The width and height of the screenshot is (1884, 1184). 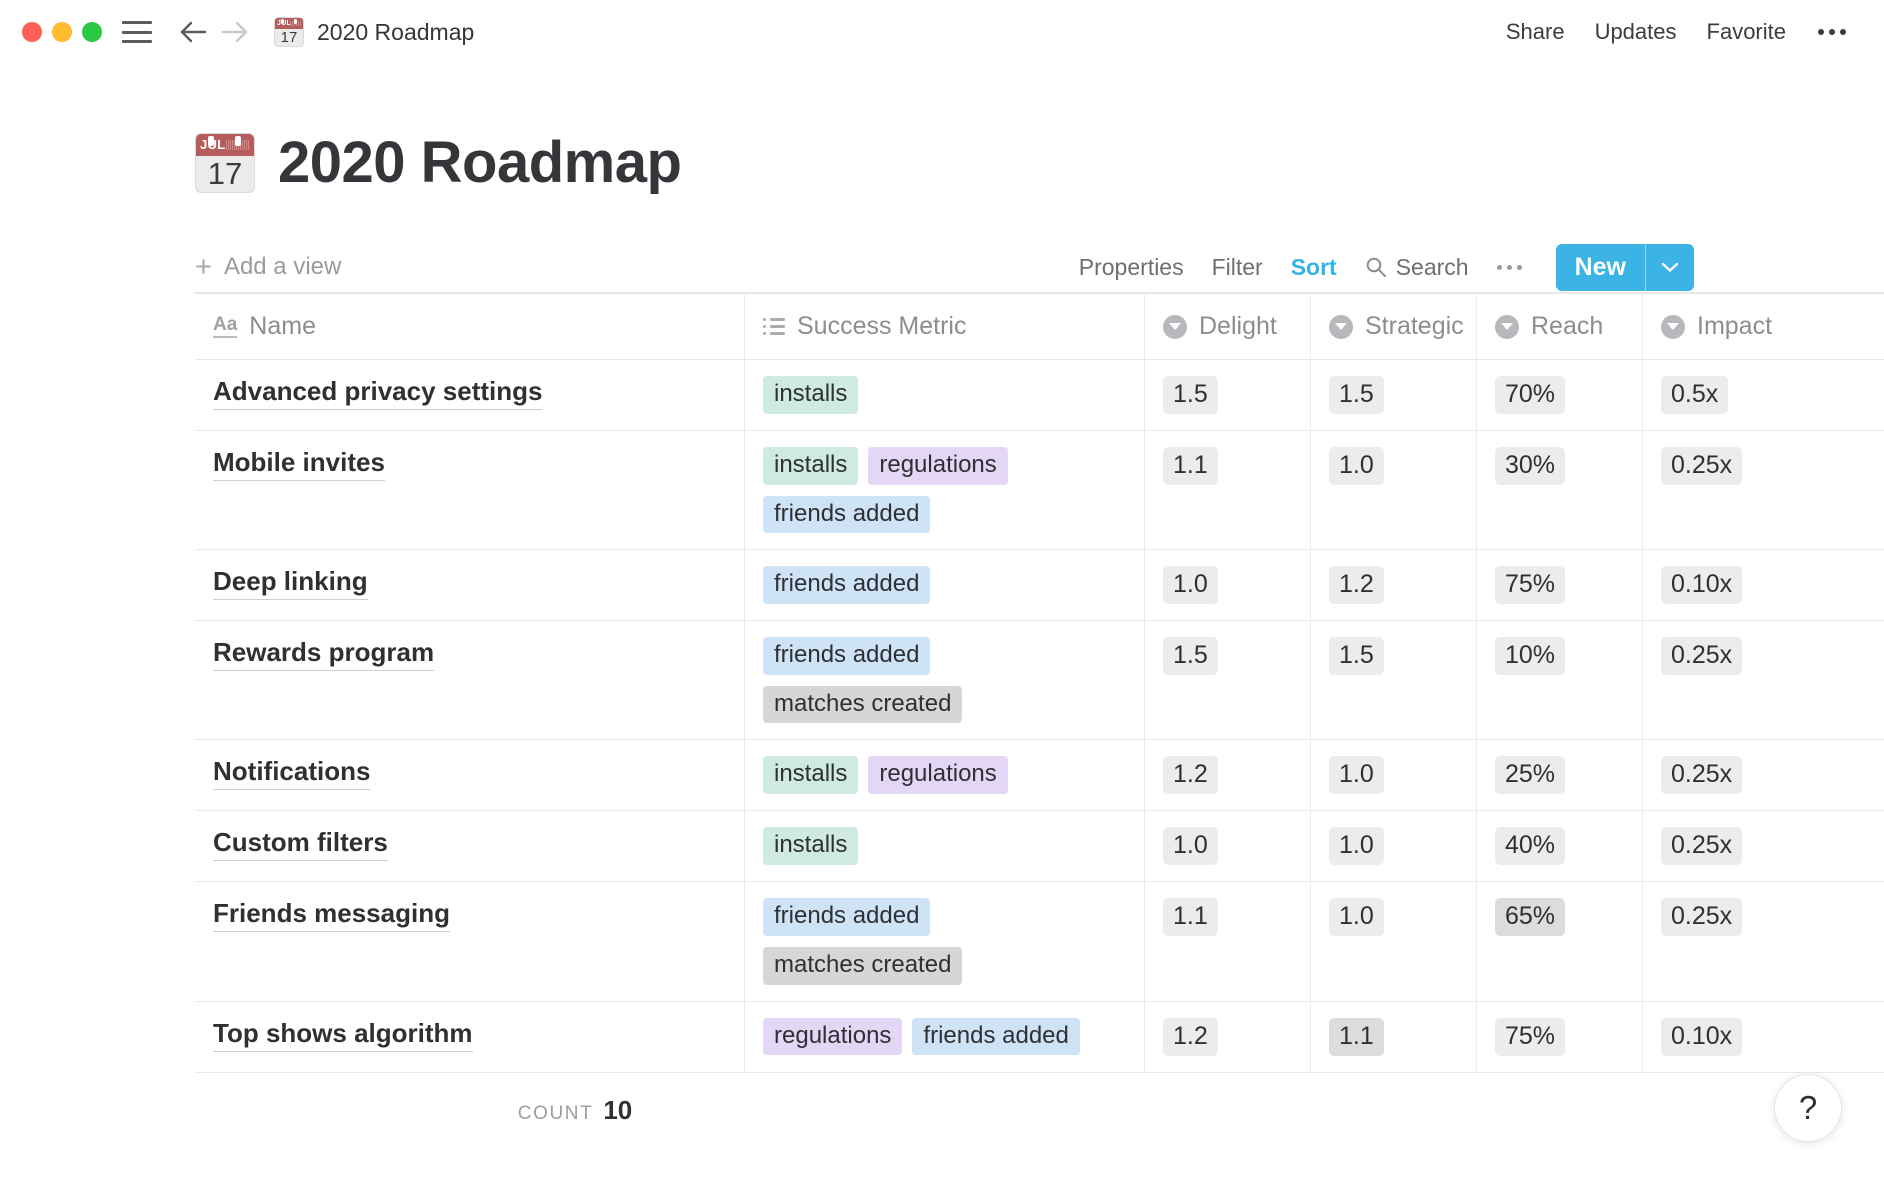 What do you see at coordinates (32, 32) in the screenshot?
I see `close-window-button` at bounding box center [32, 32].